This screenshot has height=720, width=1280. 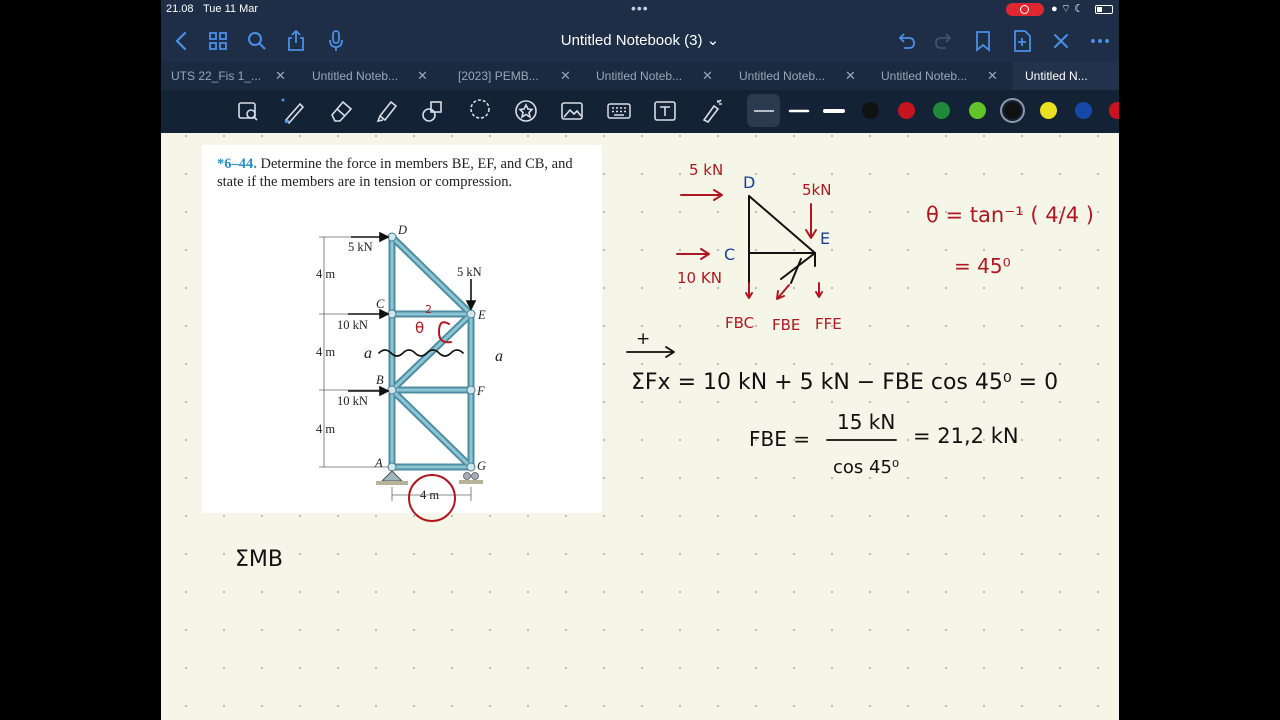 What do you see at coordinates (941, 110) in the screenshot?
I see `color-swatch-green` at bounding box center [941, 110].